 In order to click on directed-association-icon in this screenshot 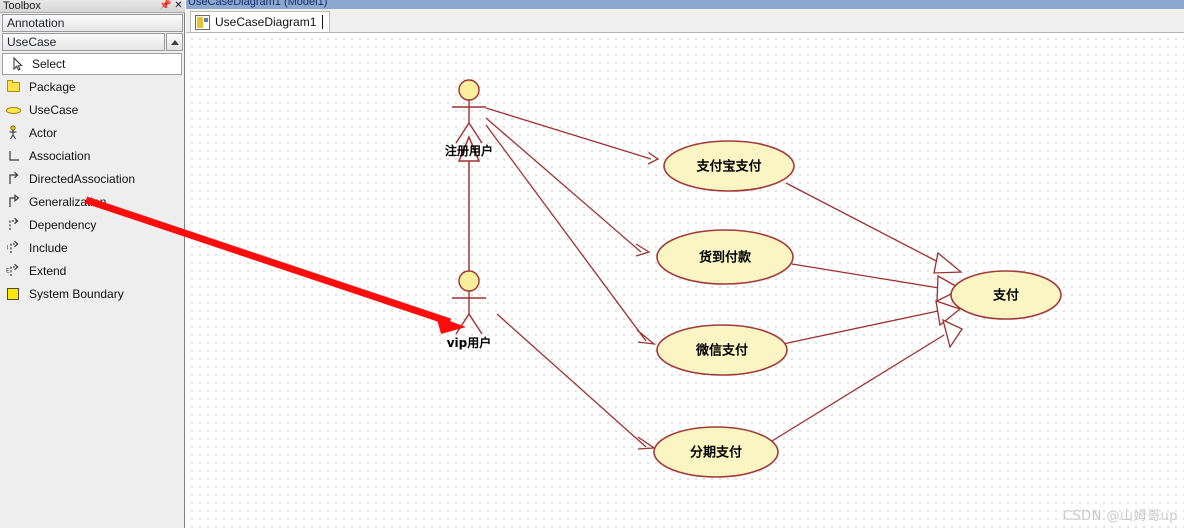, I will do `click(15, 179)`.